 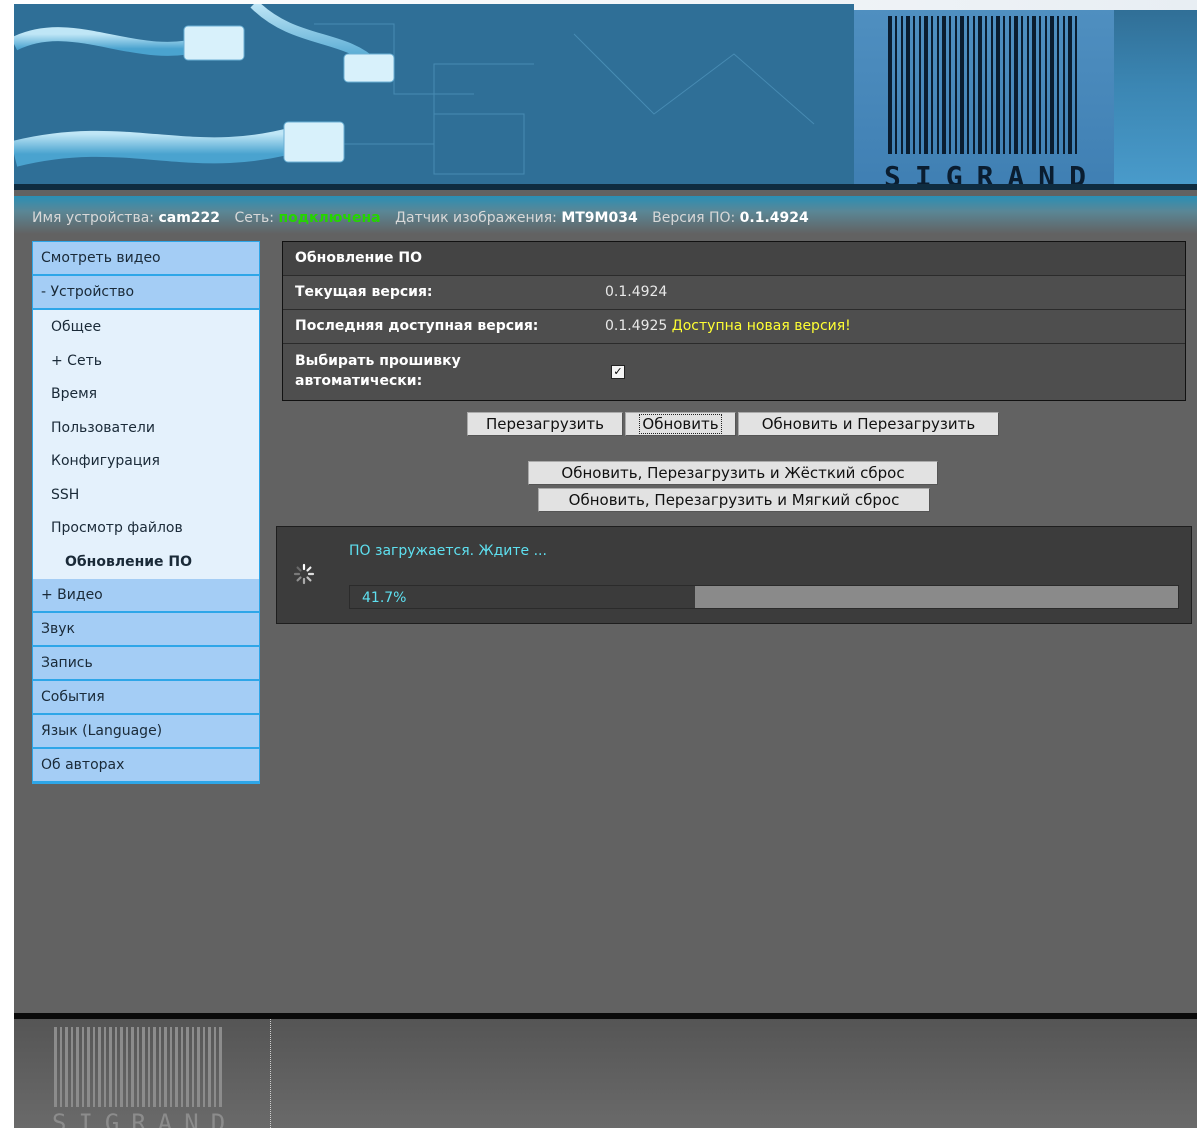 I want to click on update-reboot-soft-reset-button: Обновить, Перезагрузить и Мягкий сброс, so click(x=734, y=500).